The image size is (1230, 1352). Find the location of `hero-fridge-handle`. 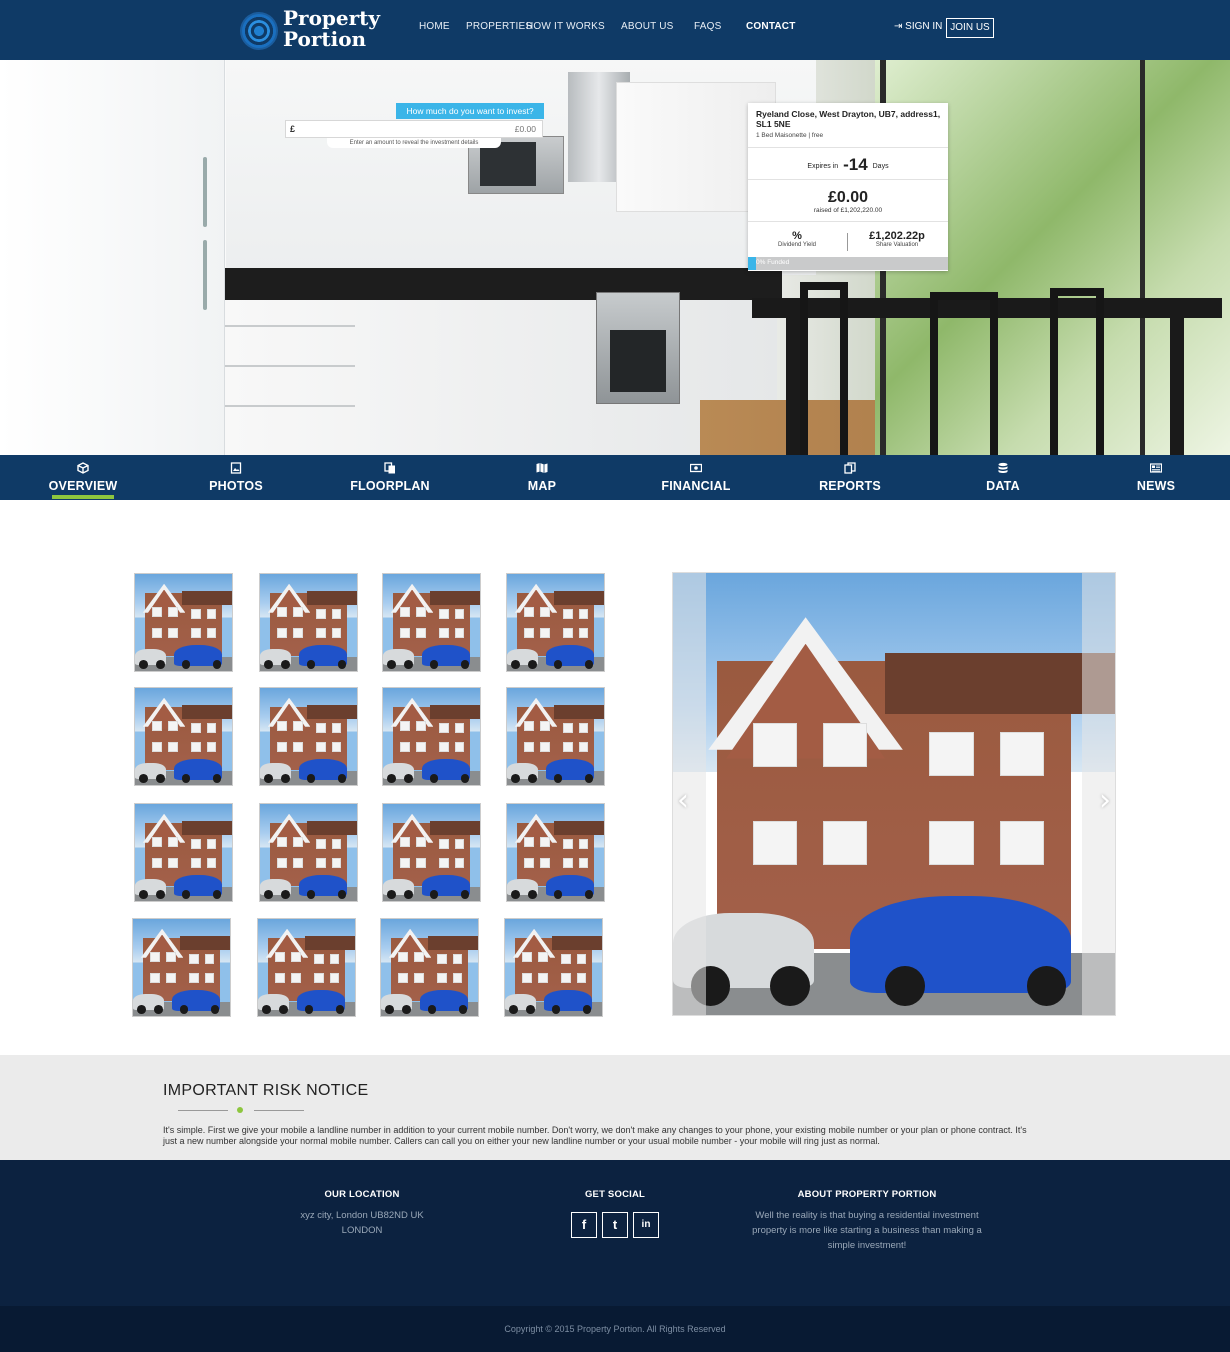

hero-fridge-handle is located at coordinates (205, 275).